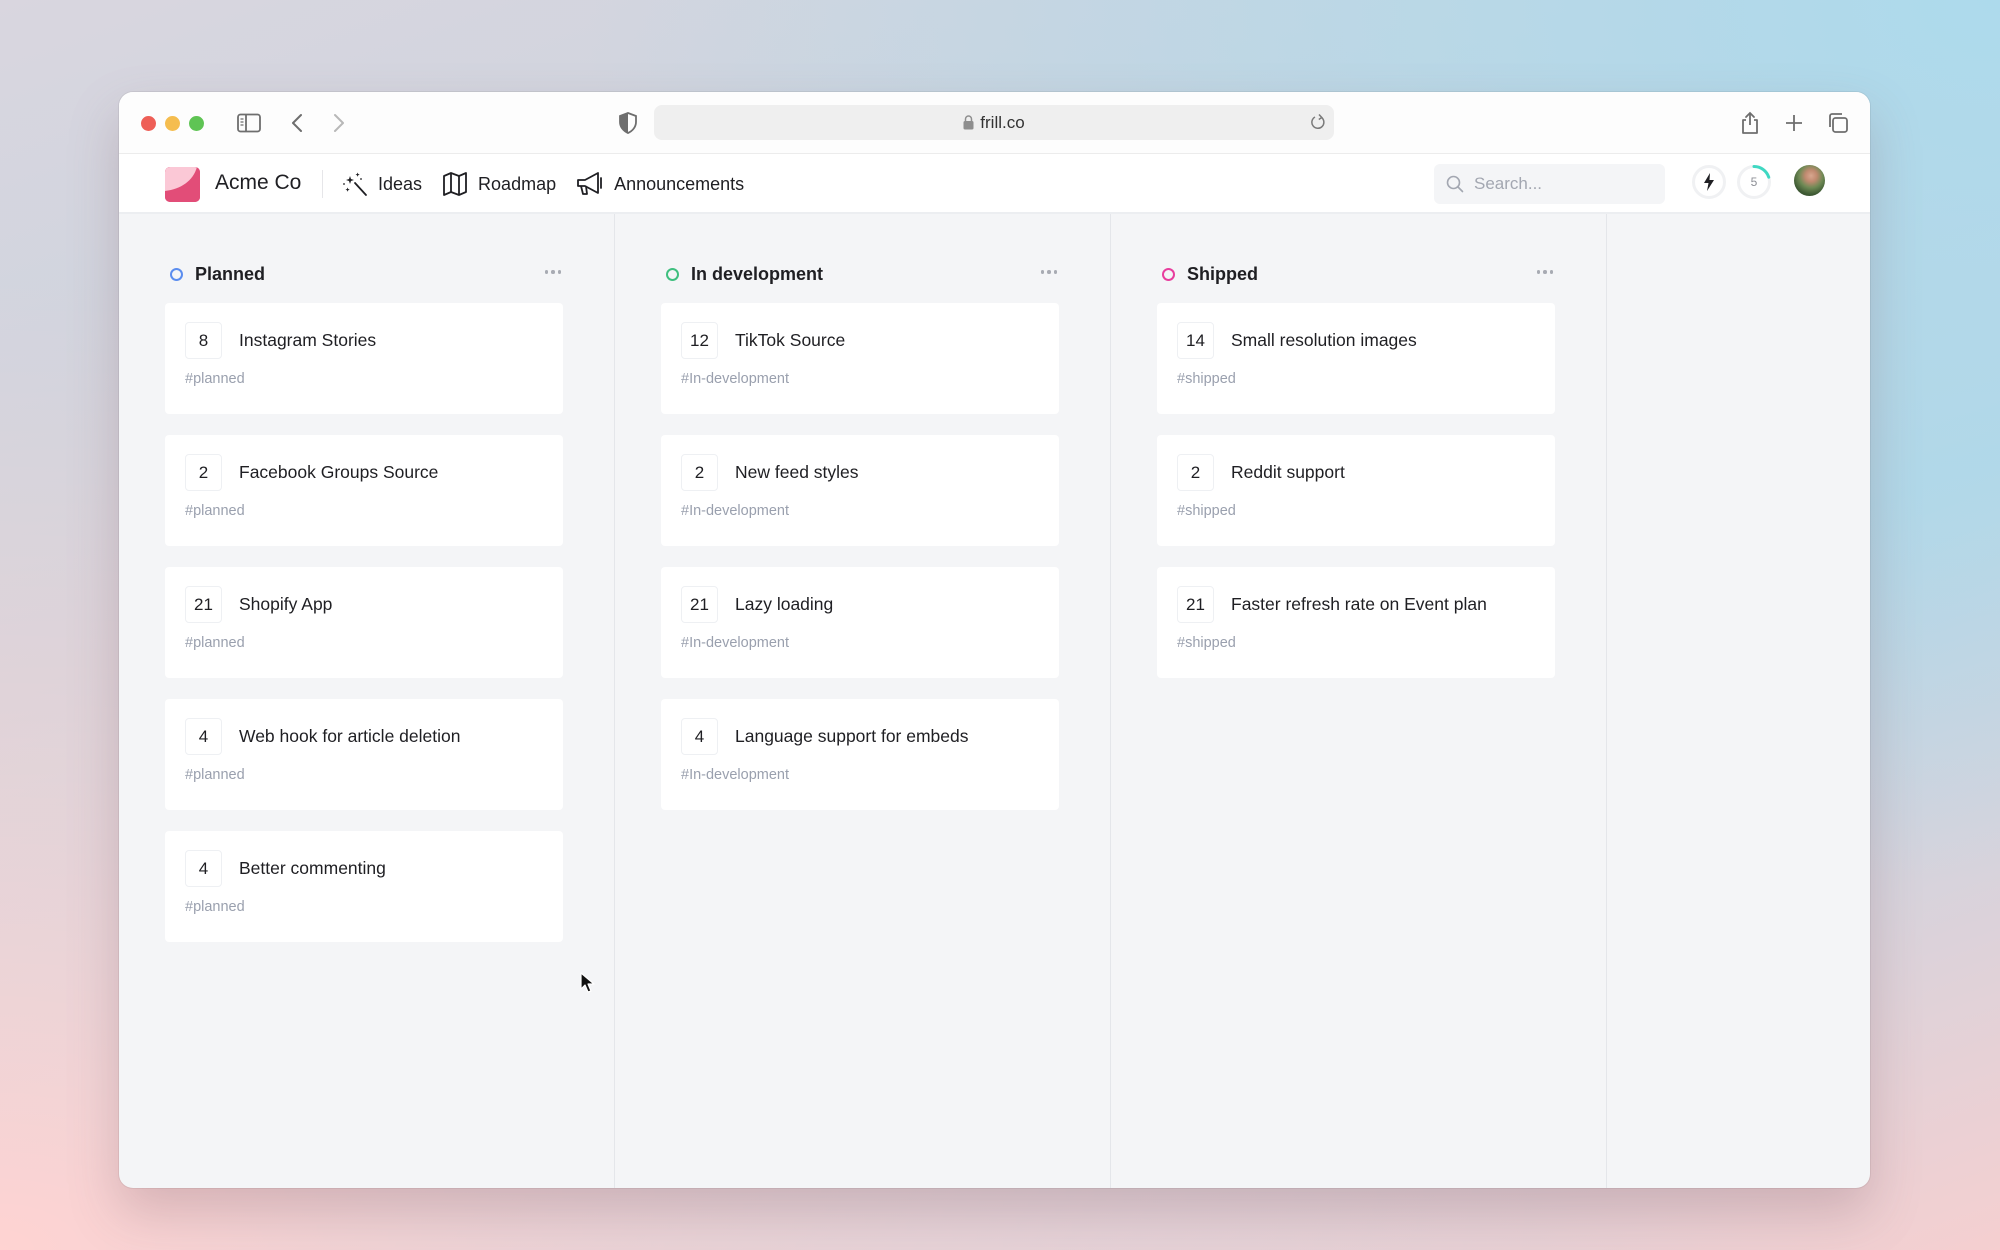 The height and width of the screenshot is (1250, 2000). I want to click on share-icon, so click(1750, 123).